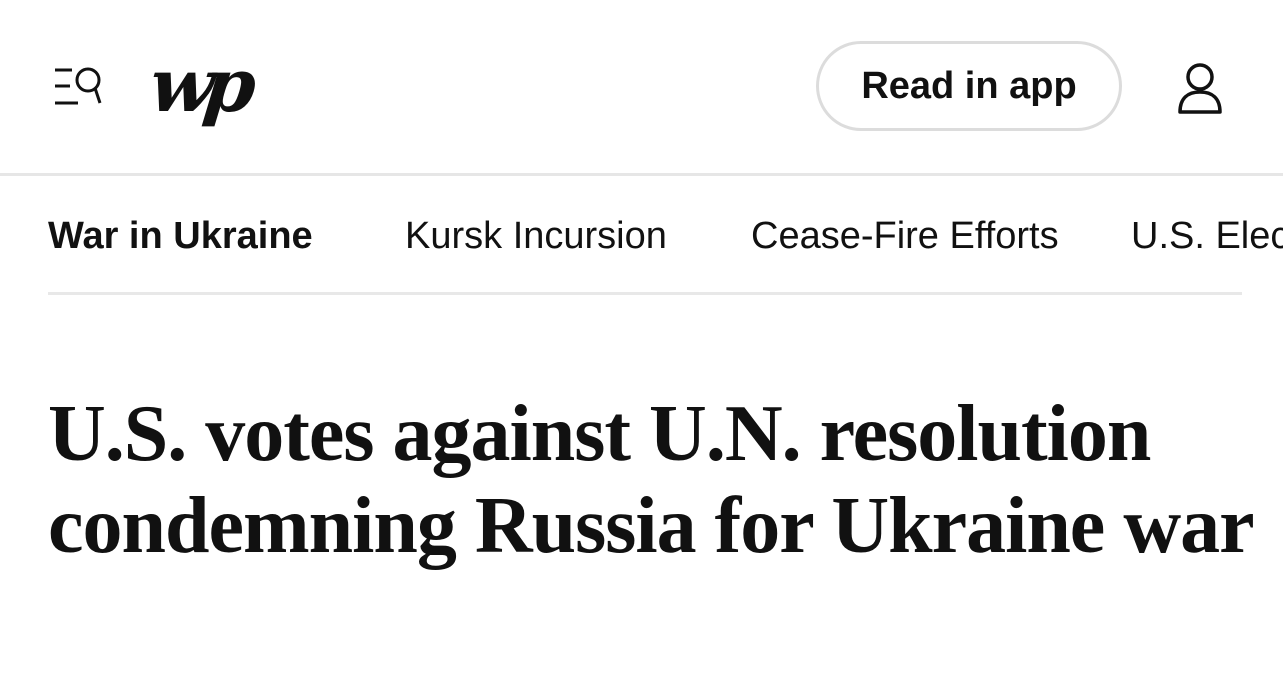 This screenshot has width=1283, height=688. I want to click on user-icon, so click(1200, 88).